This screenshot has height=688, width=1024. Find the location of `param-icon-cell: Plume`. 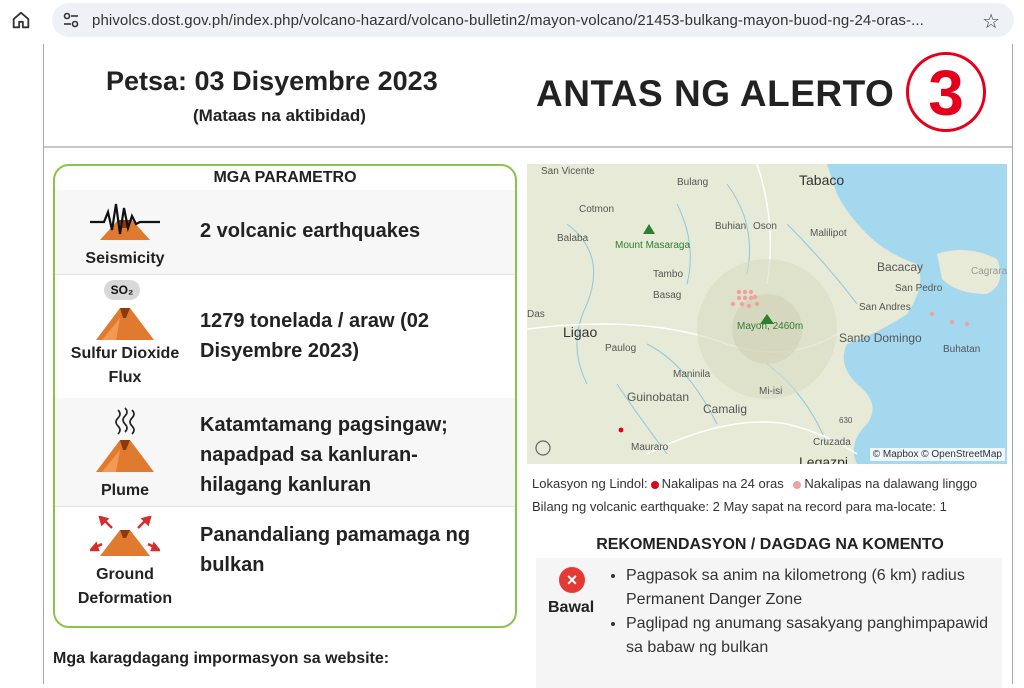

param-icon-cell: Plume is located at coordinates (125, 454).